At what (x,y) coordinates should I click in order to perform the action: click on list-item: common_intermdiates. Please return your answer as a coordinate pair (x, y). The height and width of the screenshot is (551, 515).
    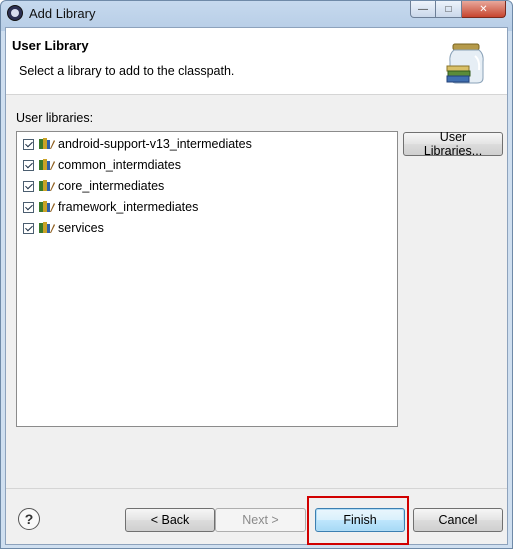
    Looking at the image, I should click on (102, 165).